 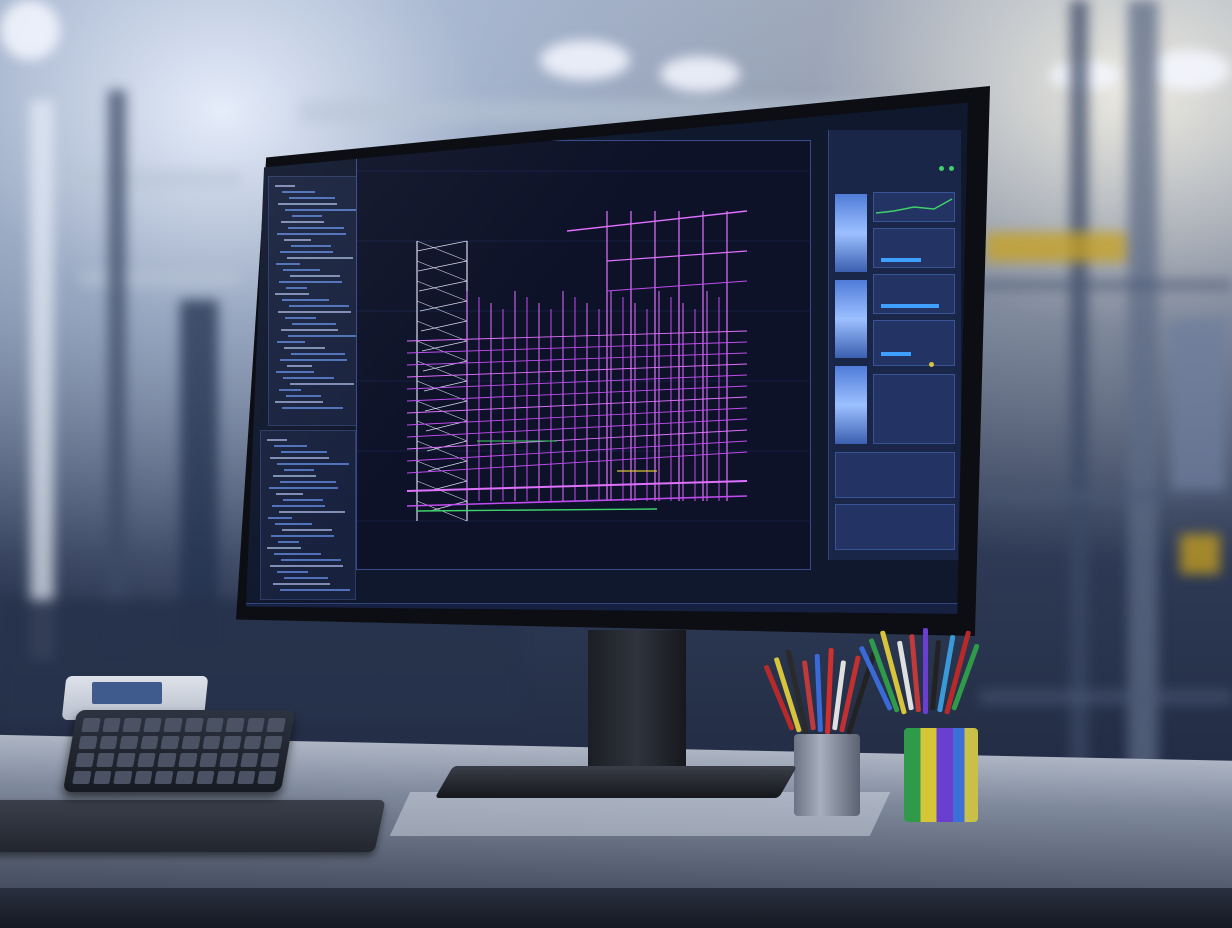 What do you see at coordinates (616, 908) in the screenshot?
I see `desk-edge` at bounding box center [616, 908].